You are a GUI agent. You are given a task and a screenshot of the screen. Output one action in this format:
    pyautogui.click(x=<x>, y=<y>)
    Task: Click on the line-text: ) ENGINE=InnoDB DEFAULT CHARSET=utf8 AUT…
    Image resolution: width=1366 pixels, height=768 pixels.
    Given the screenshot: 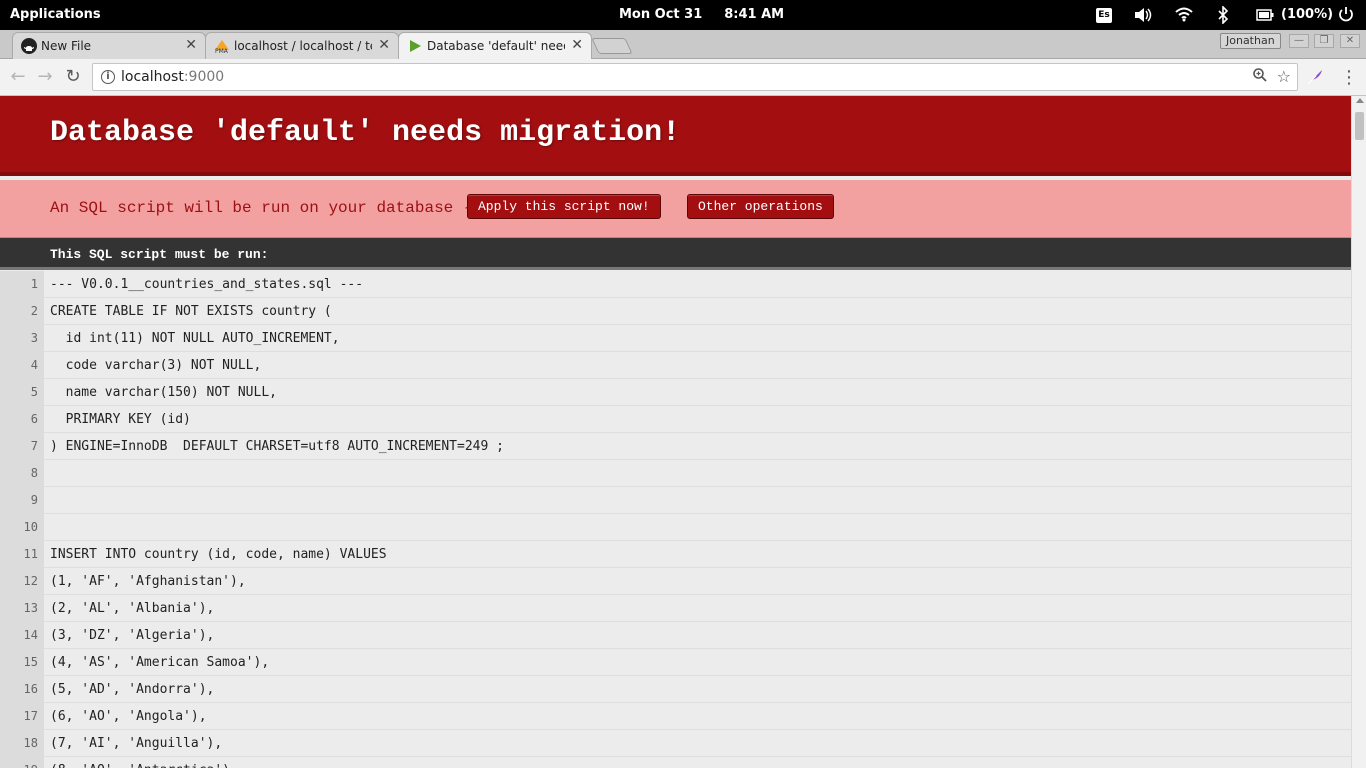 What is the action you would take?
    pyautogui.click(x=277, y=446)
    